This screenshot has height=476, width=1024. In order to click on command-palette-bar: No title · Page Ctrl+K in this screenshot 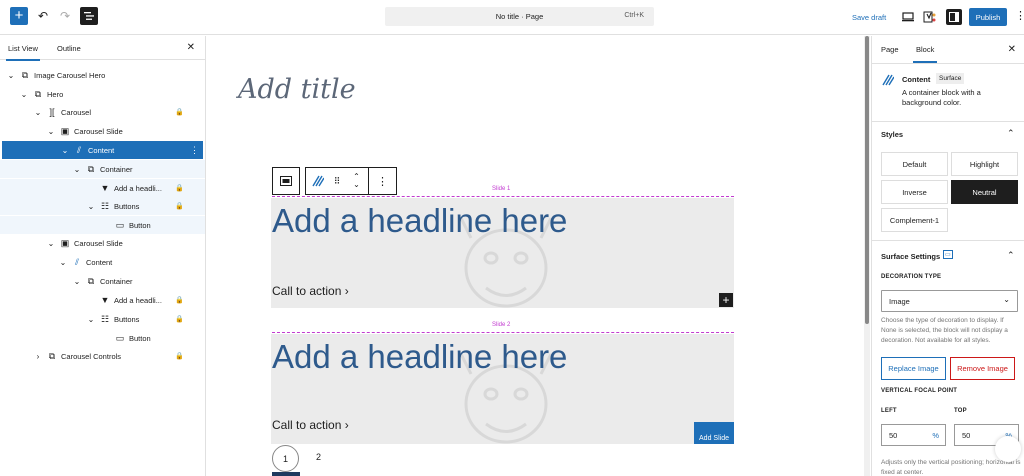, I will do `click(519, 16)`.